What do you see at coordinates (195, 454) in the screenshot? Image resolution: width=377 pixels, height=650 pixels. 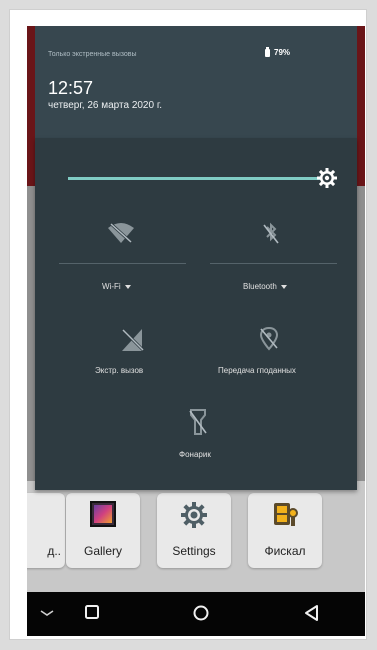 I see `flashlight-label: Фонарик` at bounding box center [195, 454].